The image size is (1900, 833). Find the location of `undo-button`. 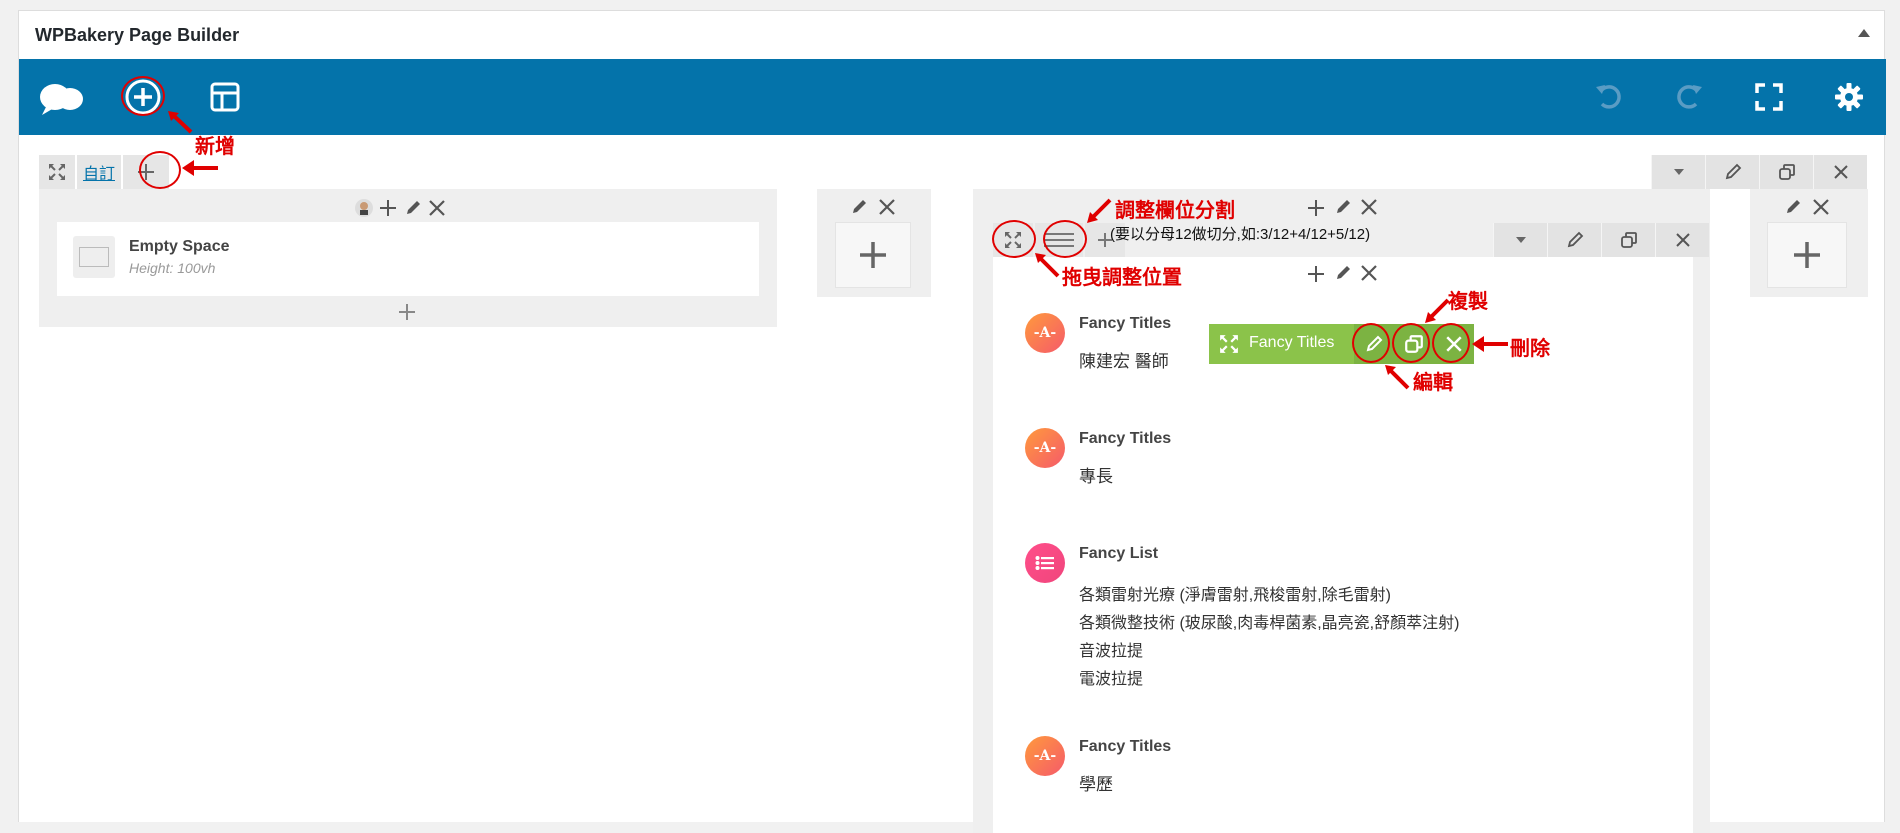

undo-button is located at coordinates (1609, 97).